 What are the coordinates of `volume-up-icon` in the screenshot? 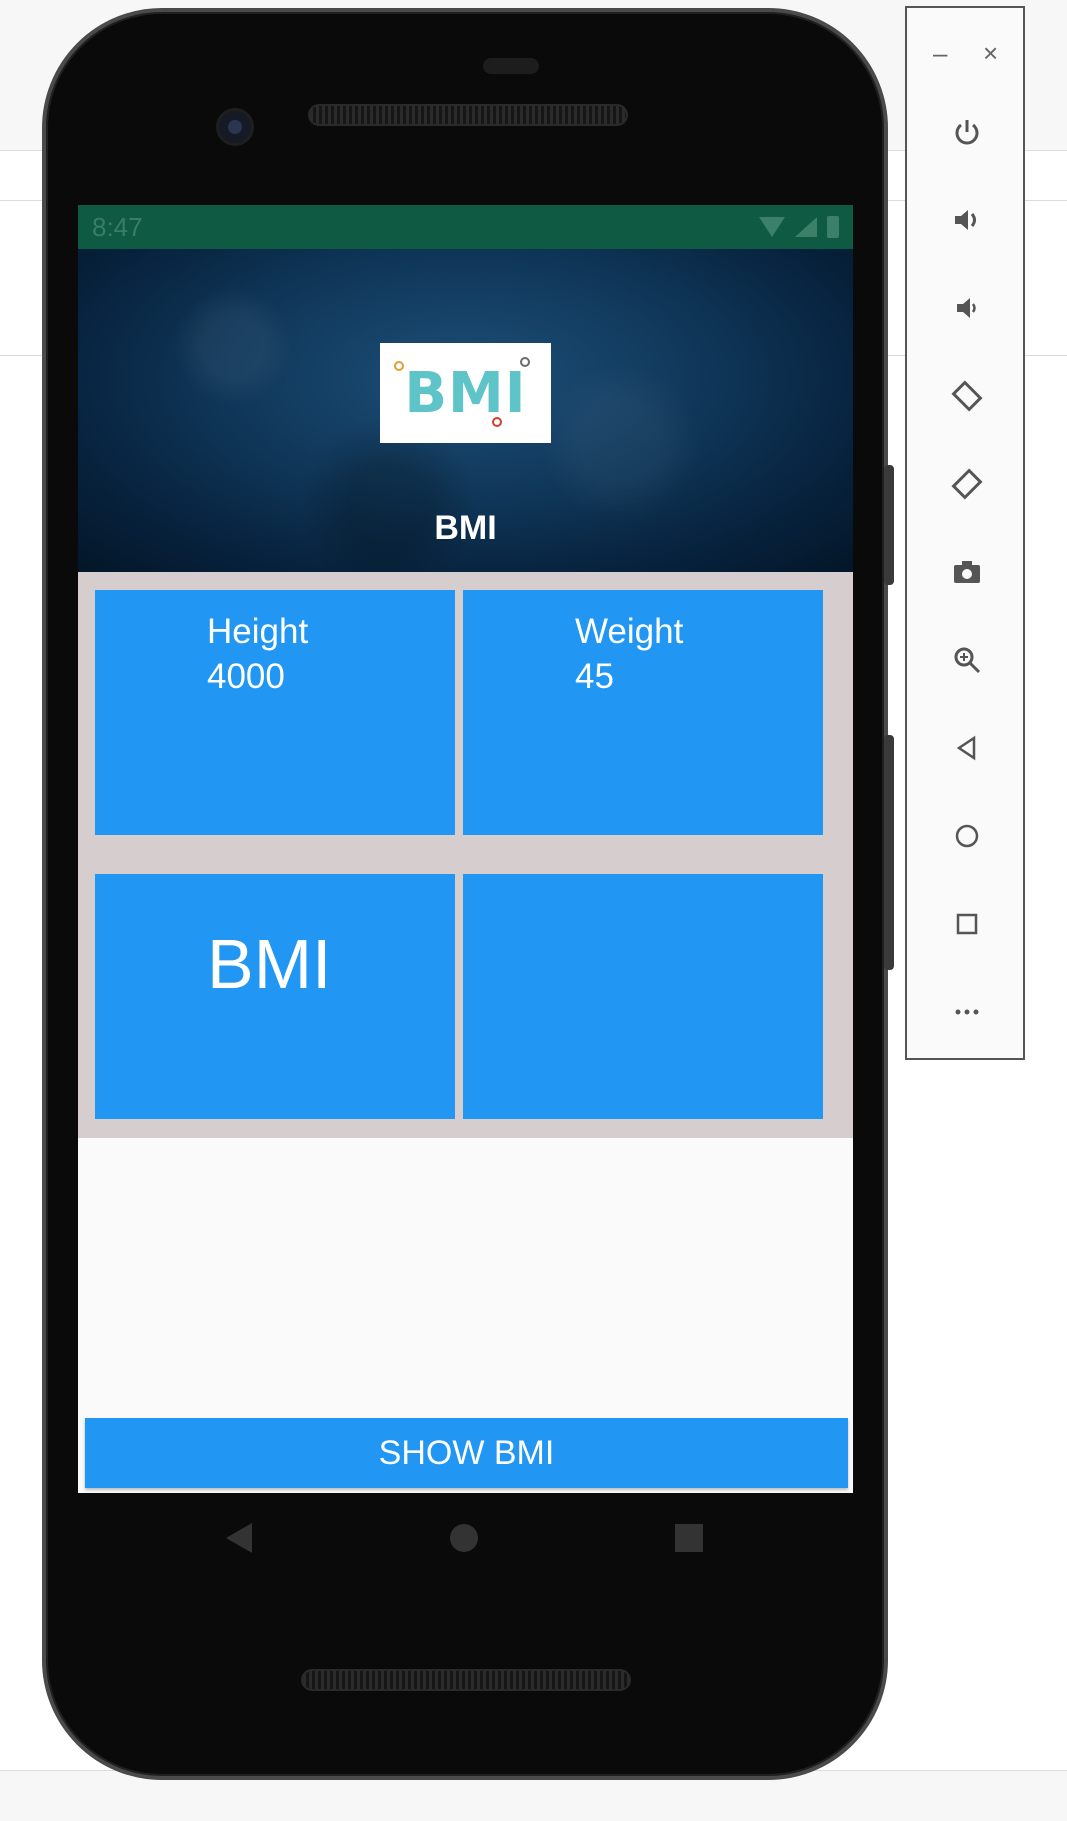 It's located at (967, 220).